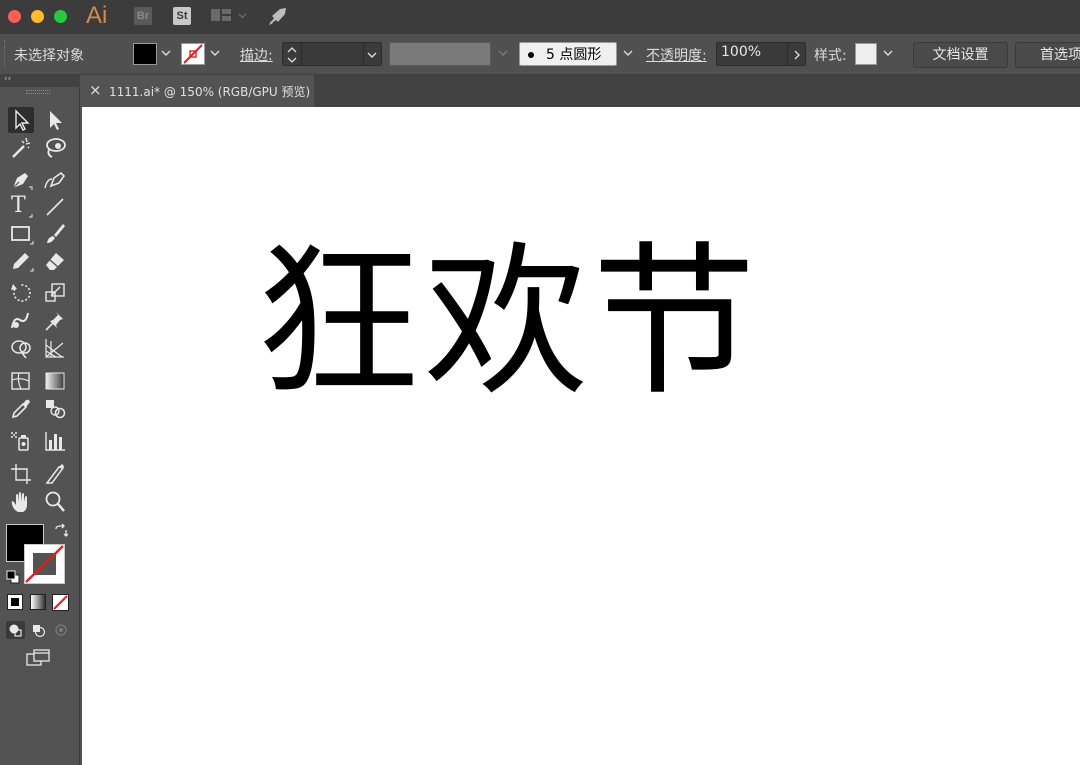  I want to click on rocket-icon, so click(277, 16).